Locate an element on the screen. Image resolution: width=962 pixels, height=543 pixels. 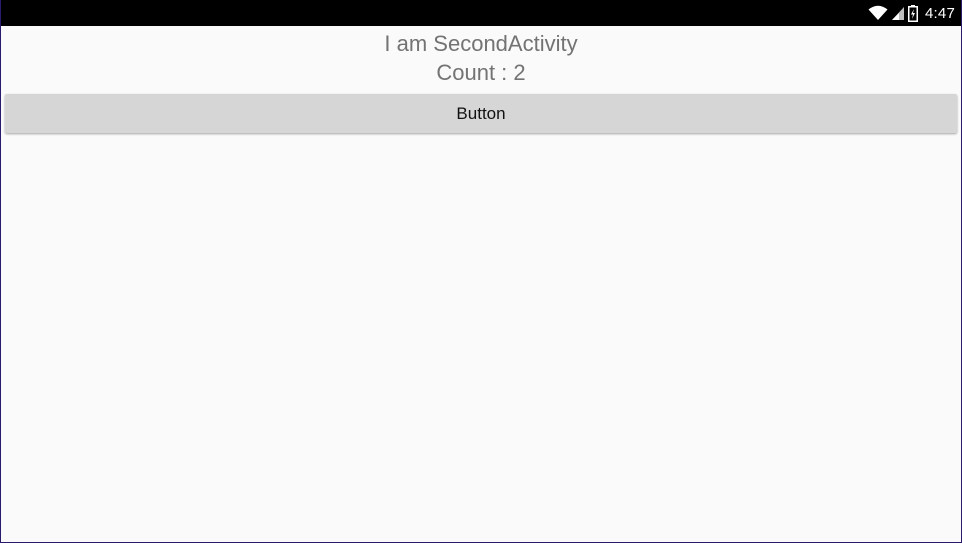
status-clock: 4:47 is located at coordinates (940, 13).